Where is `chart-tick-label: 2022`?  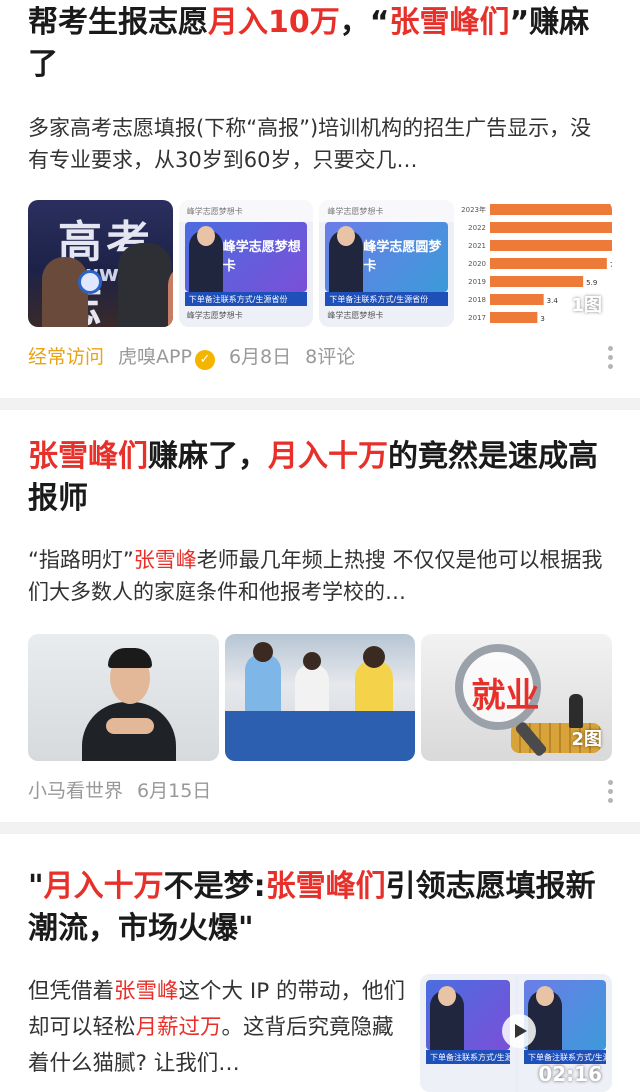 chart-tick-label: 2022 is located at coordinates (477, 228).